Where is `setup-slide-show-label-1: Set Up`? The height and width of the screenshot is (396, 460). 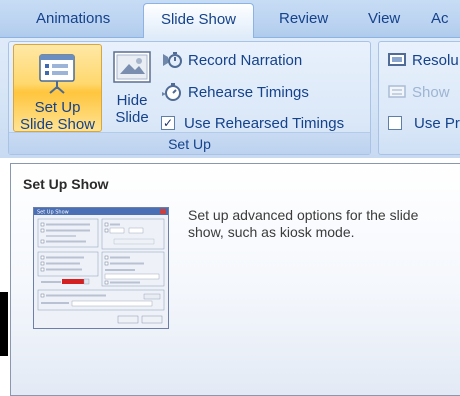
setup-slide-show-label-1: Set Up is located at coordinates (57, 107).